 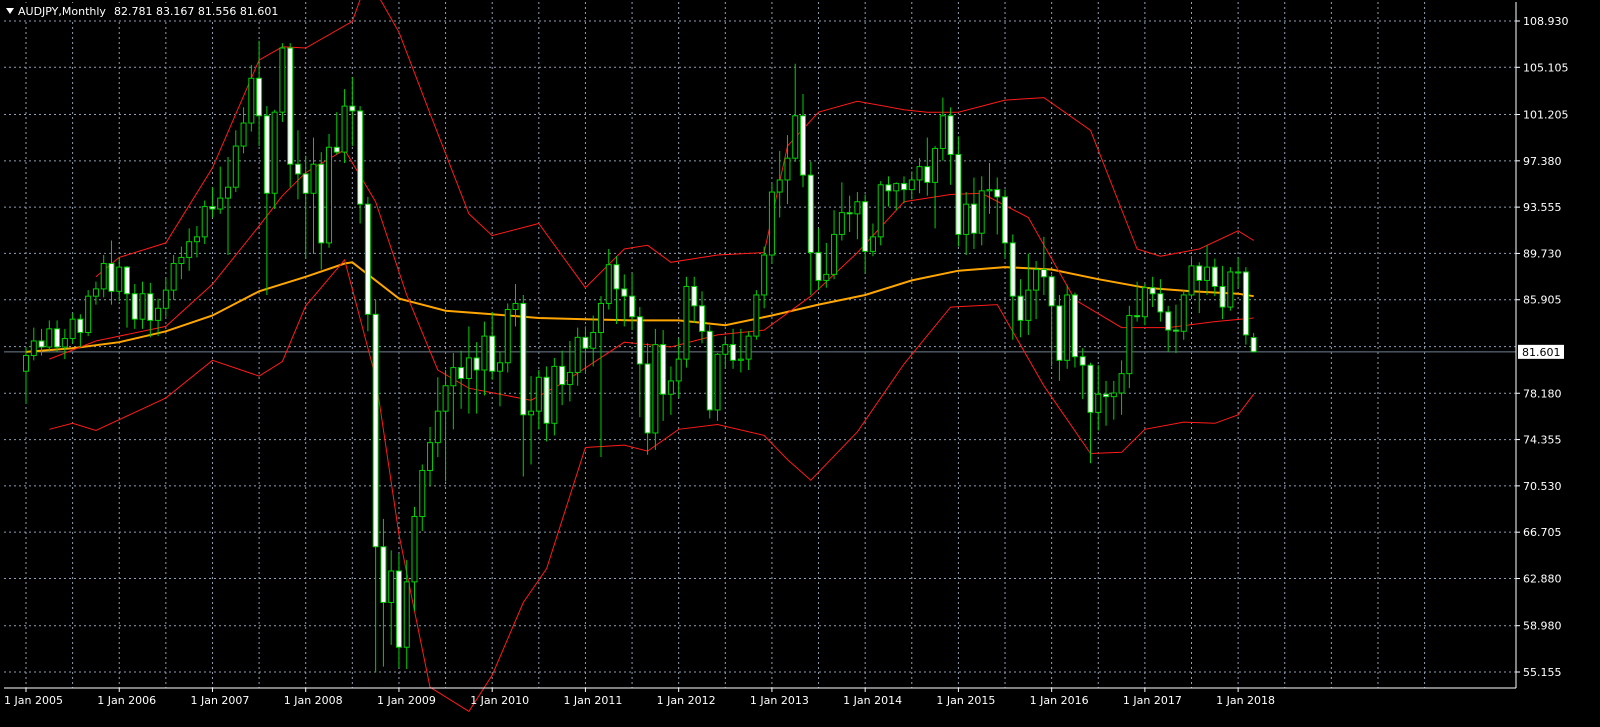 What do you see at coordinates (406, 700) in the screenshot?
I see `x-tick-label: 1 Jan 2009` at bounding box center [406, 700].